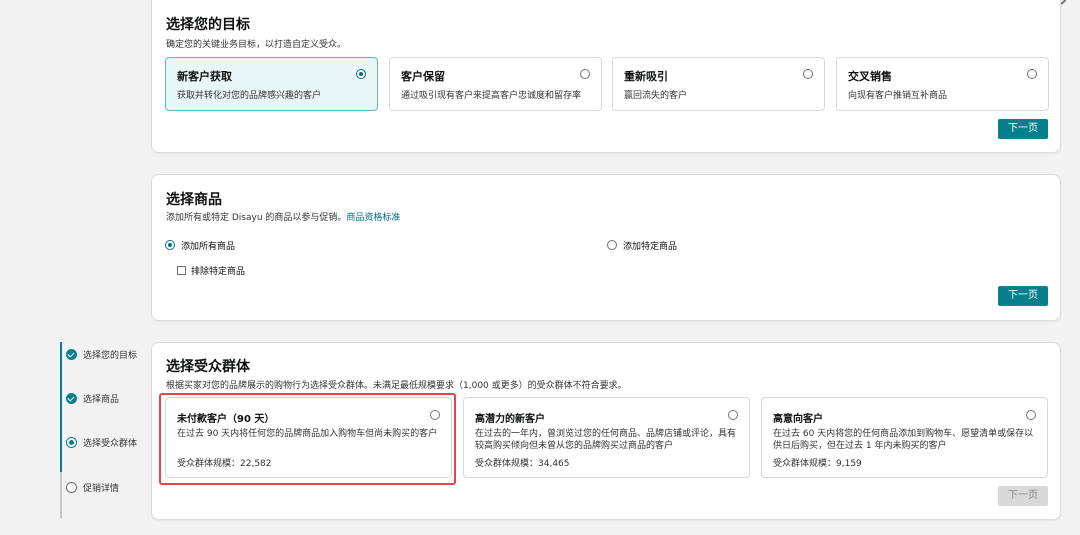  I want to click on goal-option-retention: 客户保留 通过吸引现有客户来提高客户忠诚度和留存率, so click(495, 84).